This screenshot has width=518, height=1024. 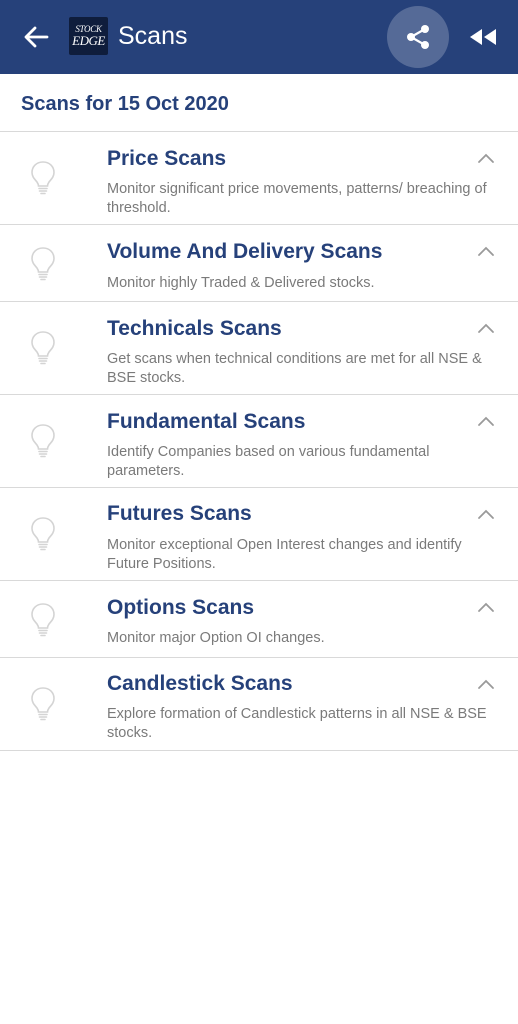 I want to click on share-icon, so click(x=418, y=37).